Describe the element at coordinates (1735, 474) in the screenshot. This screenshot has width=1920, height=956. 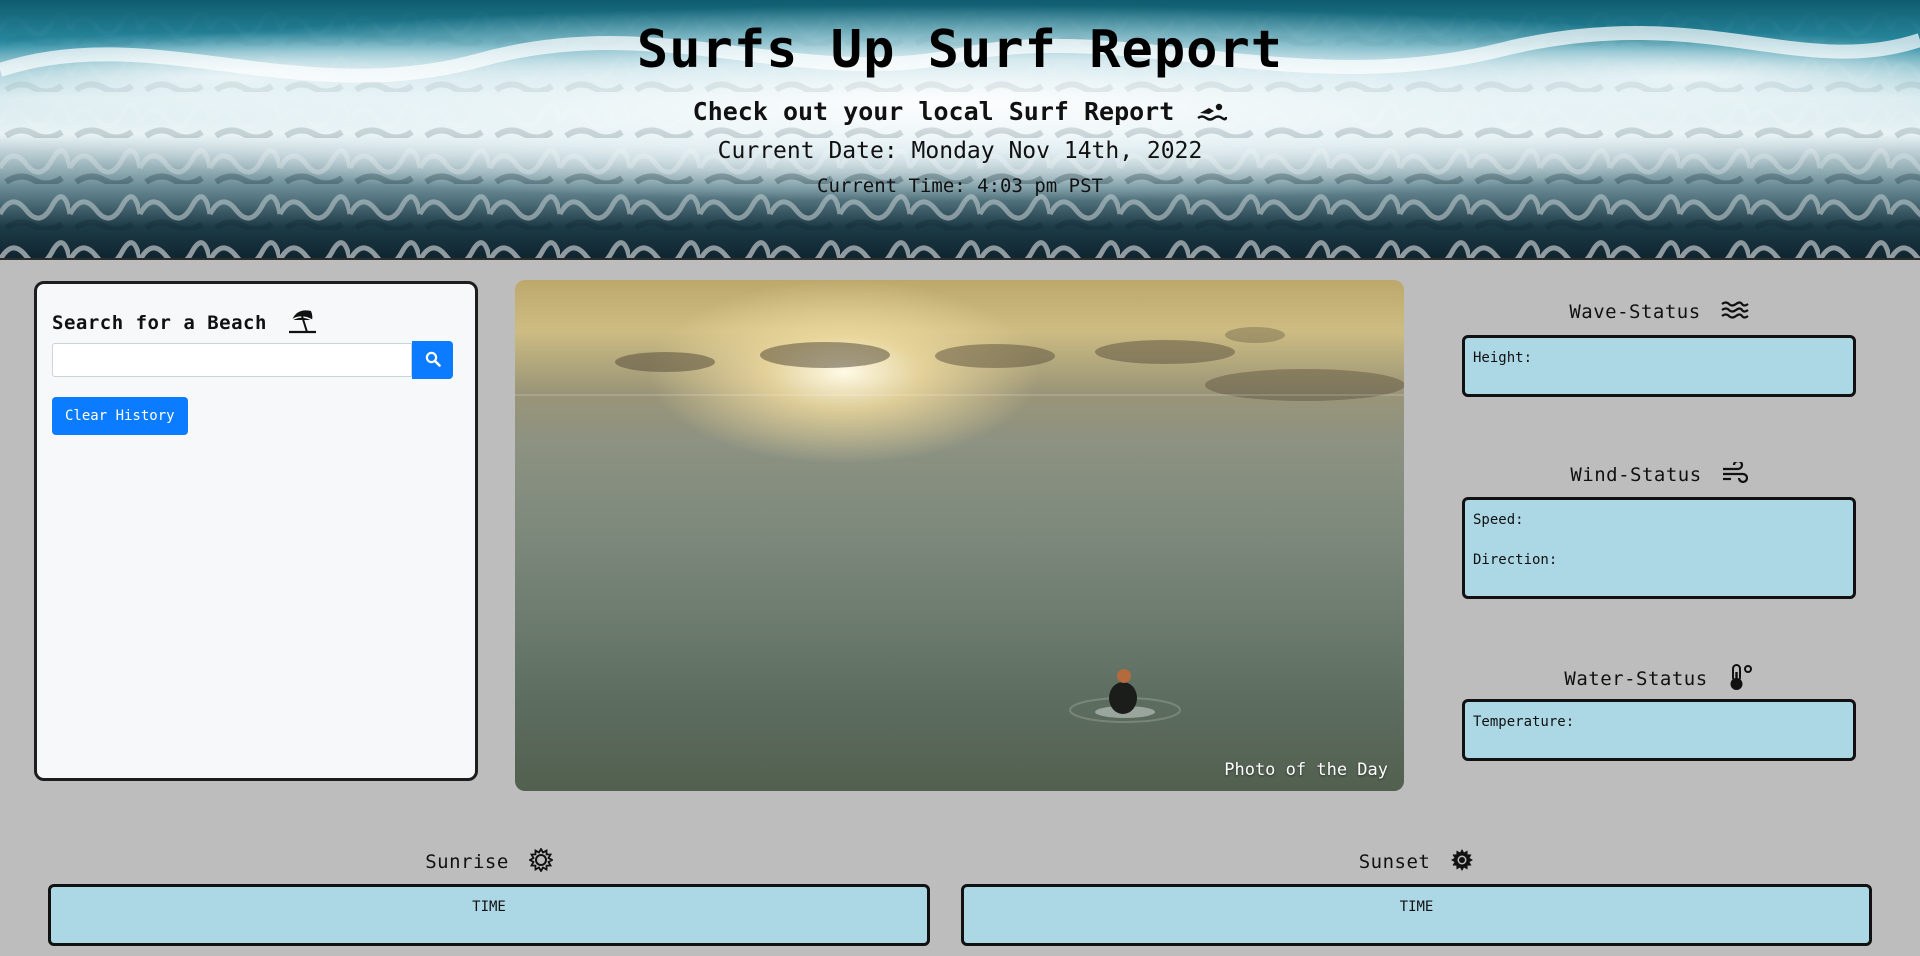
I see `wind-icon` at that location.